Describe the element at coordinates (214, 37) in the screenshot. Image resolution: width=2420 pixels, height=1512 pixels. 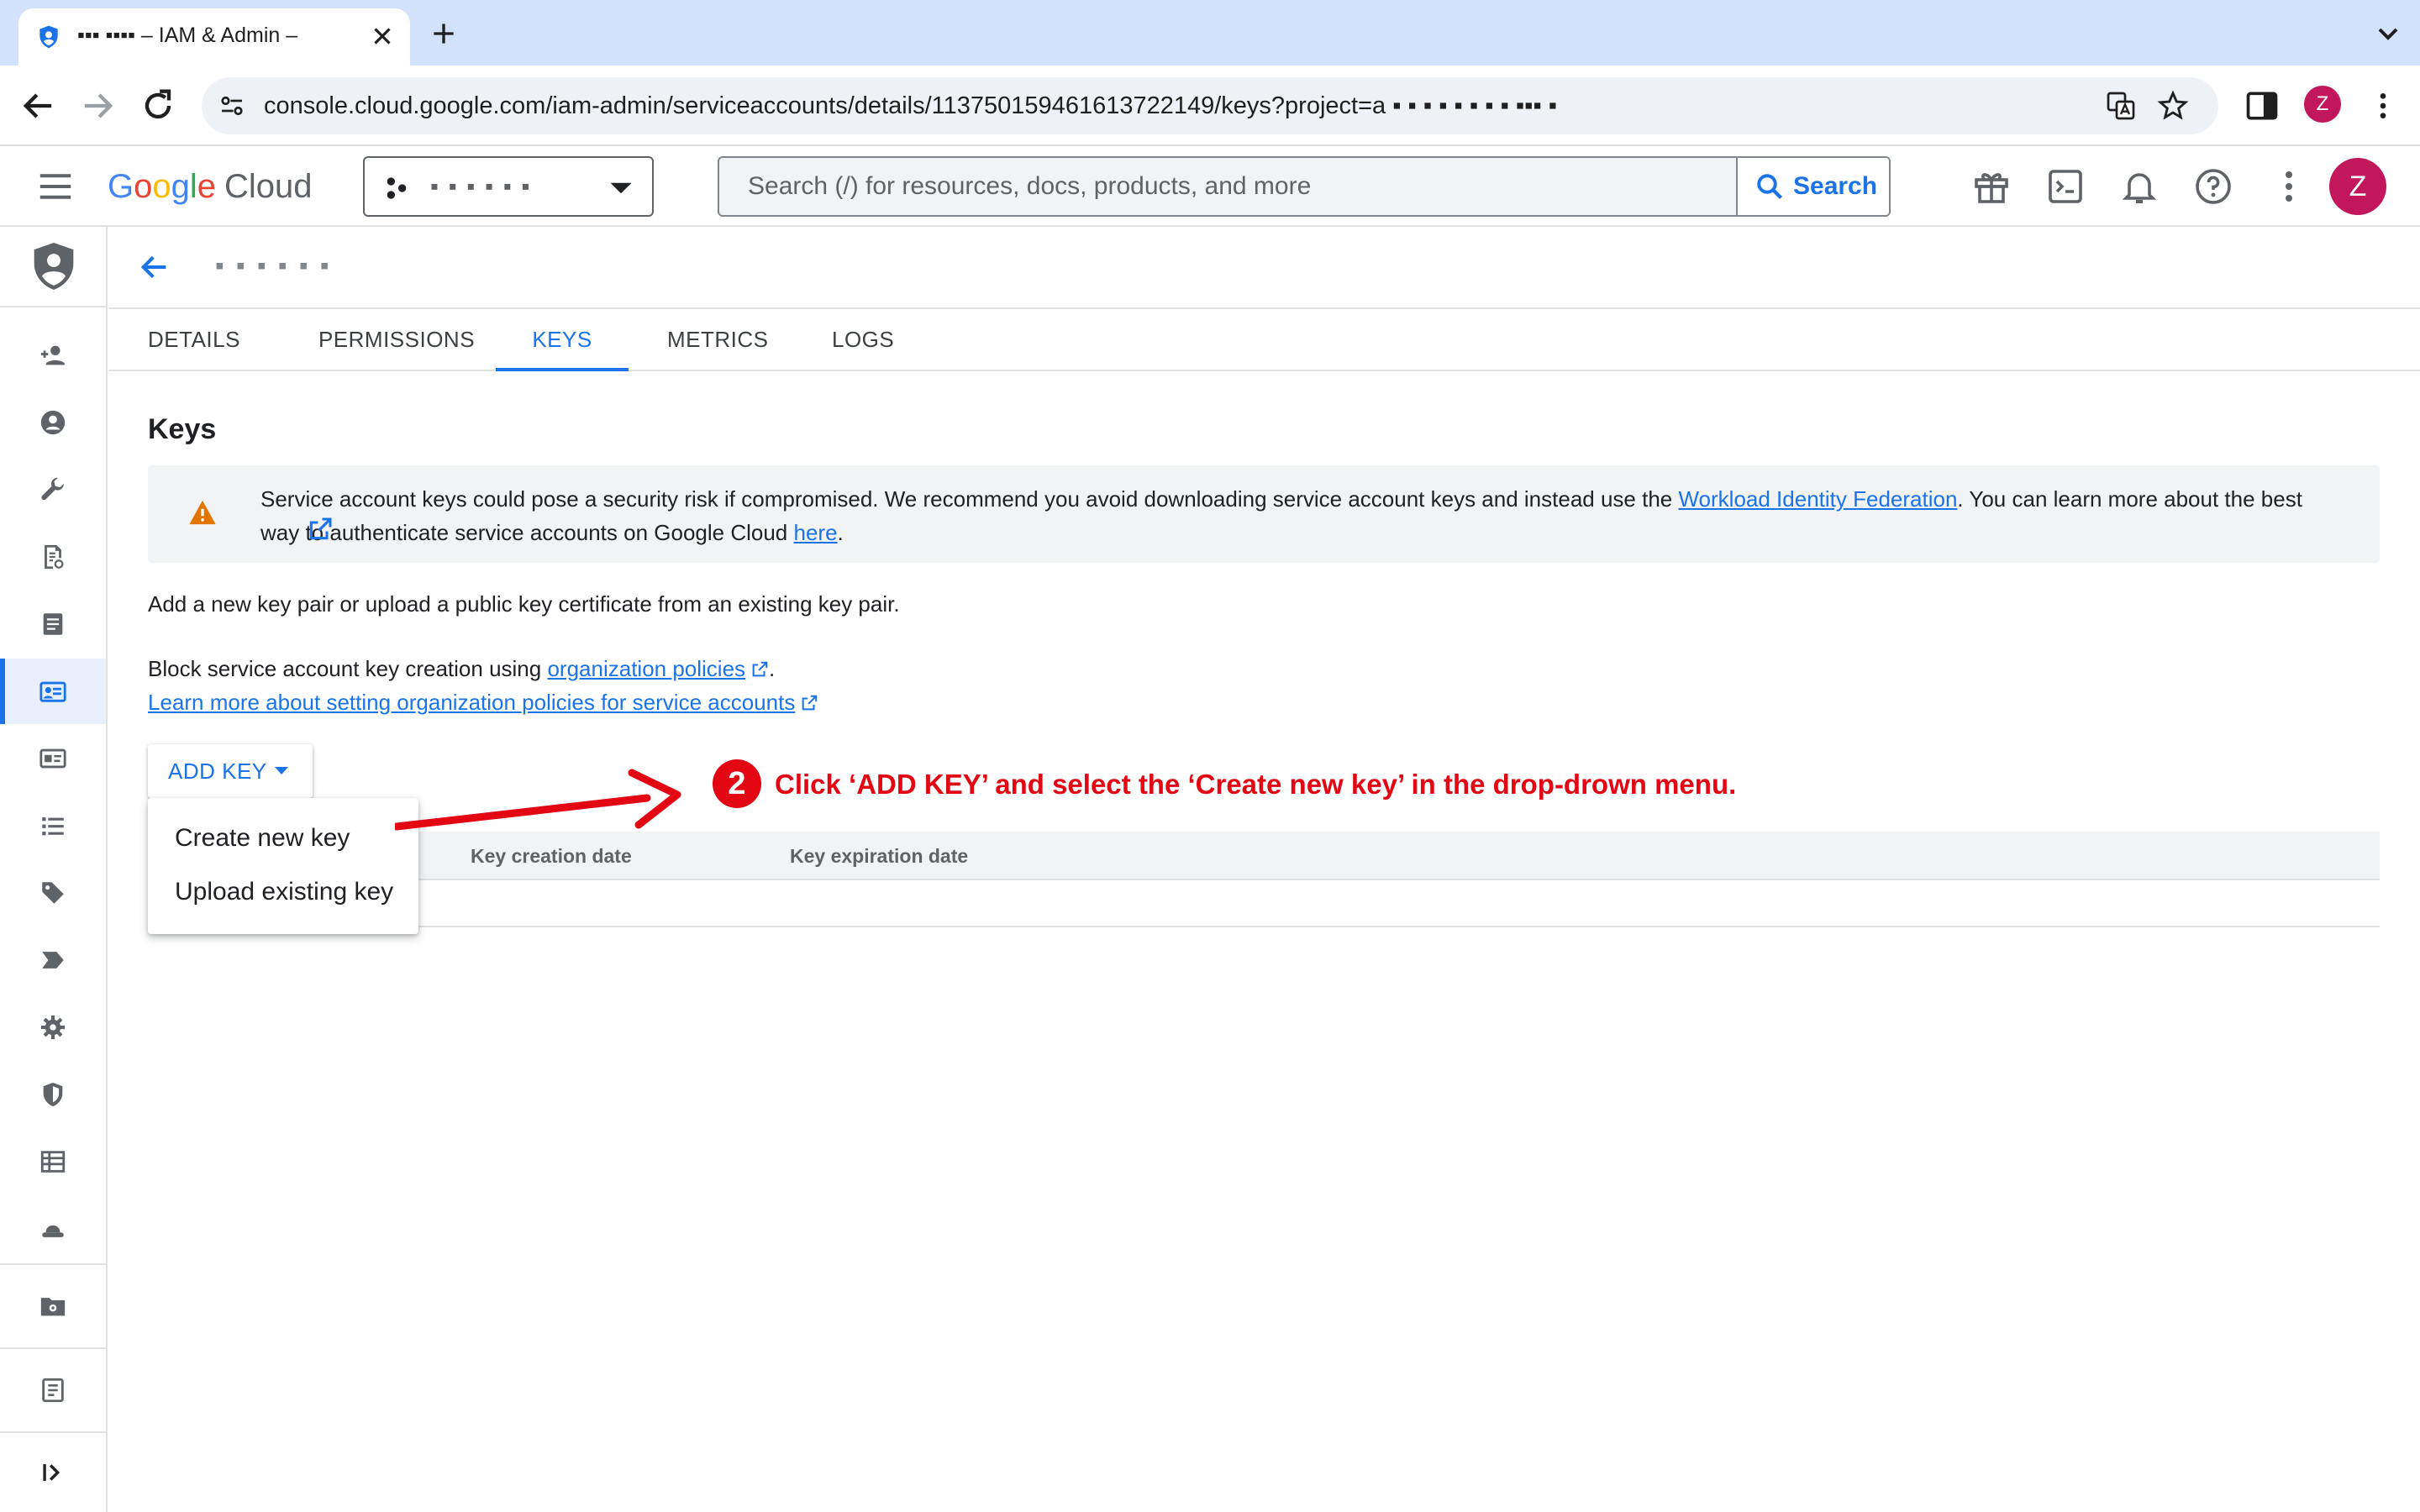
I see `browser-tab: ▪▪▪ ▪▪▪▪ – IAM & Admin –` at that location.